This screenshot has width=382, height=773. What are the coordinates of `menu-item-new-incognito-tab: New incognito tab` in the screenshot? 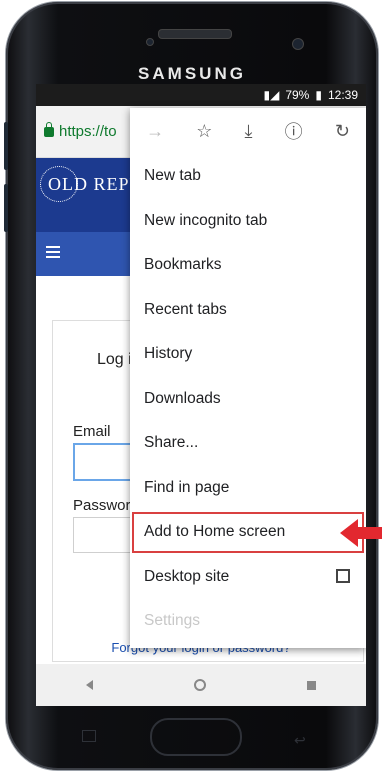 It's located at (248, 221).